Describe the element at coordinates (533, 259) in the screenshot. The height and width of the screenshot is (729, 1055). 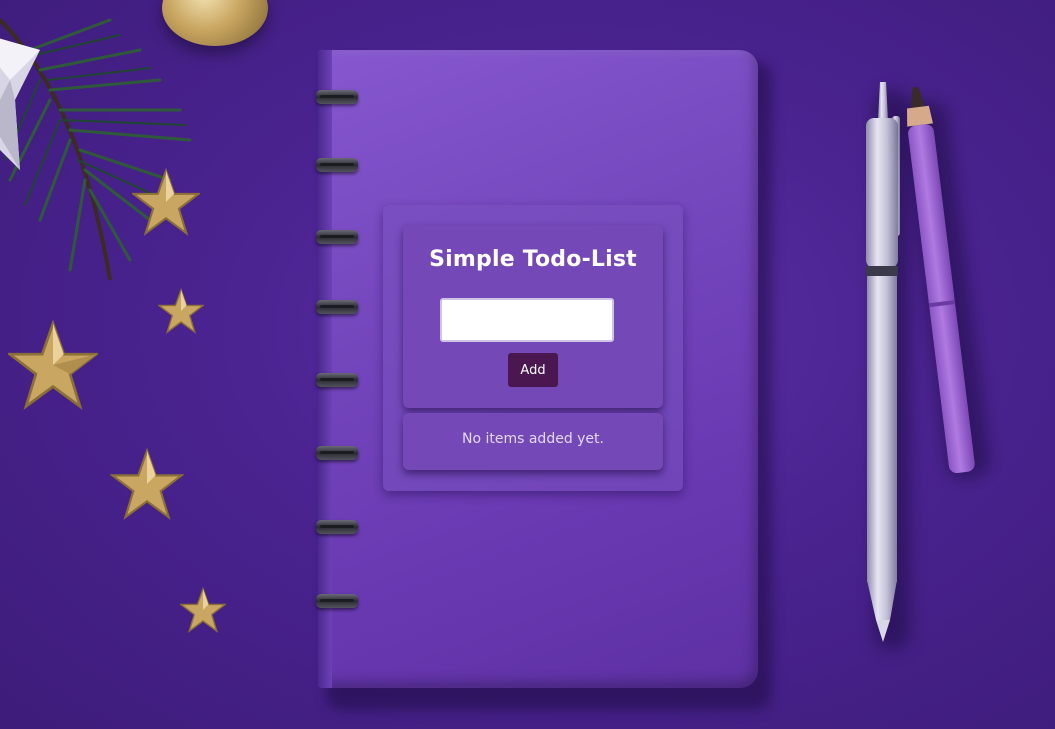
I see `app-title: Simple Todo-List` at that location.